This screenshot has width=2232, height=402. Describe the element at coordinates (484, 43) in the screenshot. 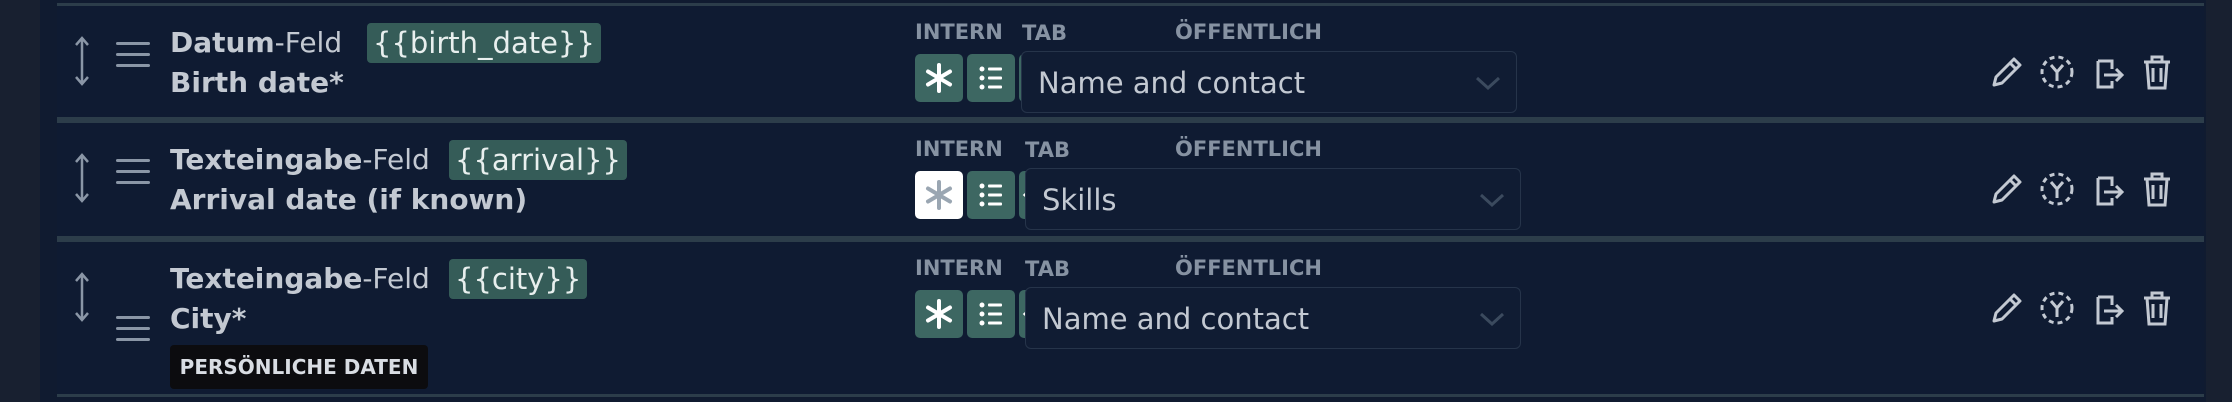

I see `field-variable: {{birth_date}}` at that location.